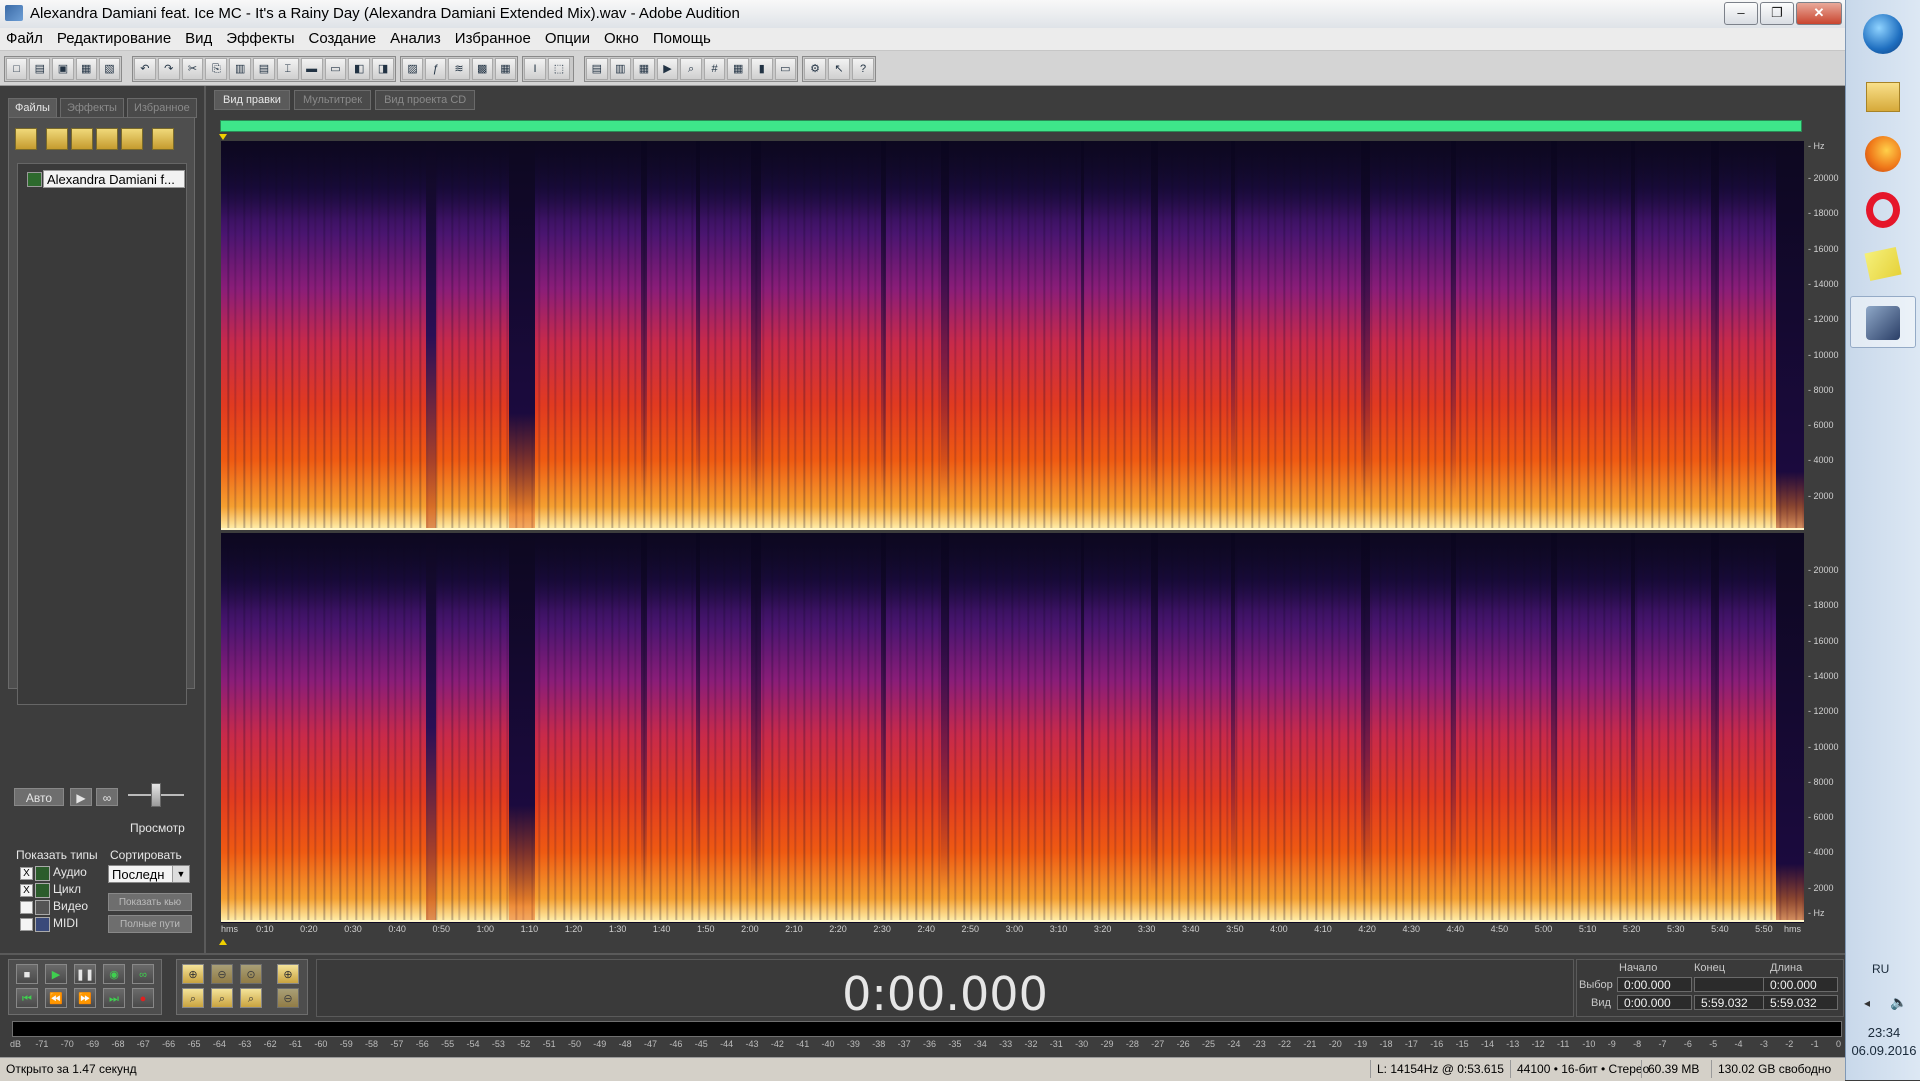  I want to click on rewind-icon: ⏪, so click(56, 998).